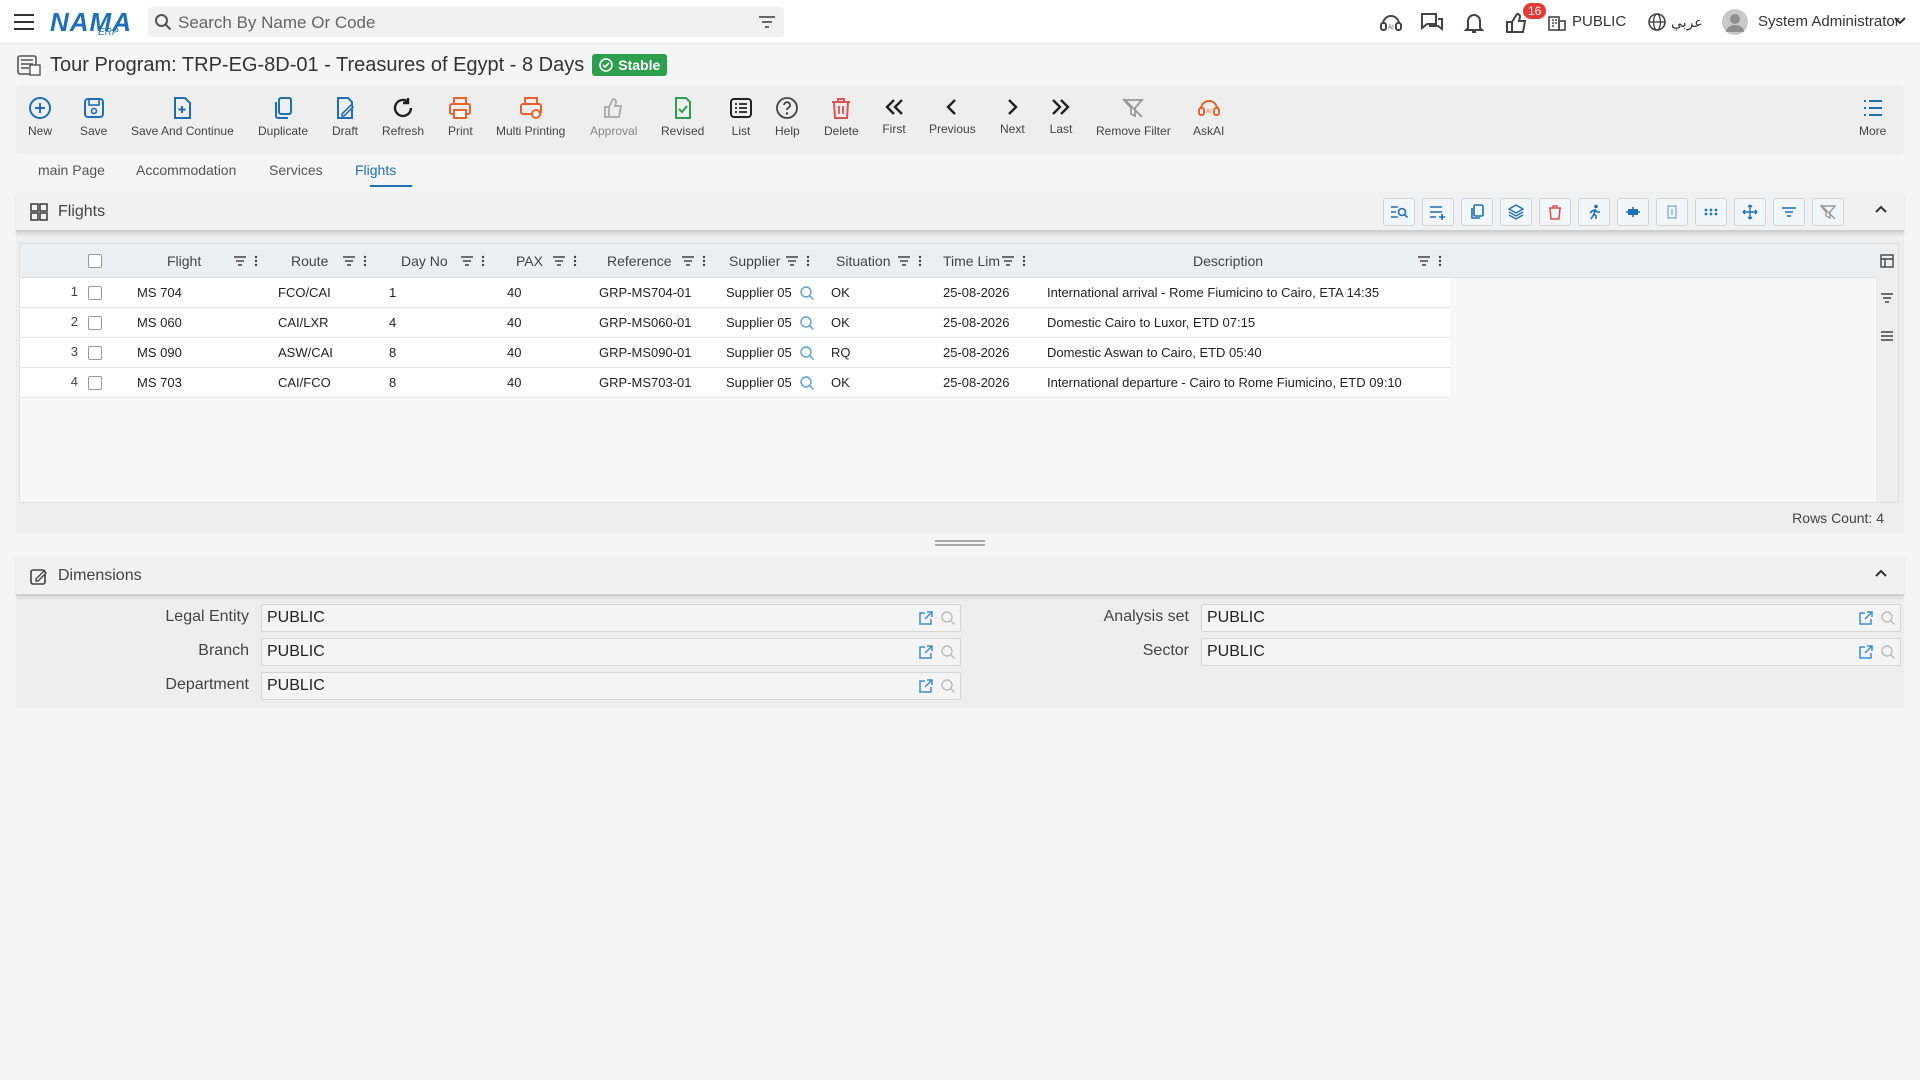 The width and height of the screenshot is (1920, 1080). What do you see at coordinates (1228, 261) in the screenshot?
I see `column-header-description: Description` at bounding box center [1228, 261].